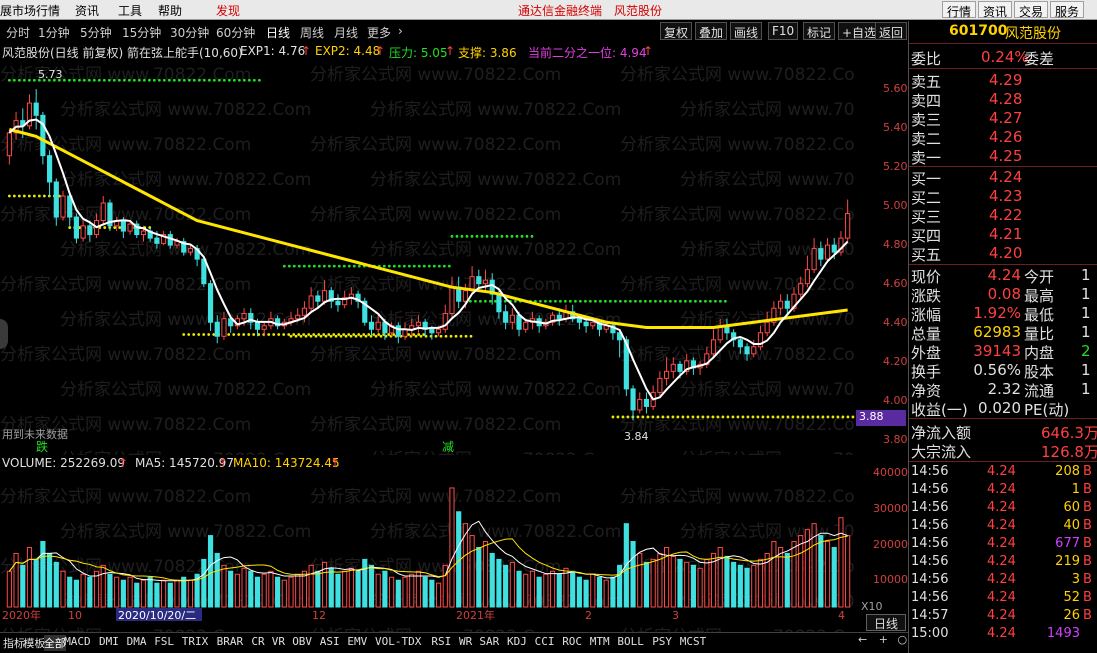  I want to click on period-tab-30min: 30分钟, so click(189, 32).